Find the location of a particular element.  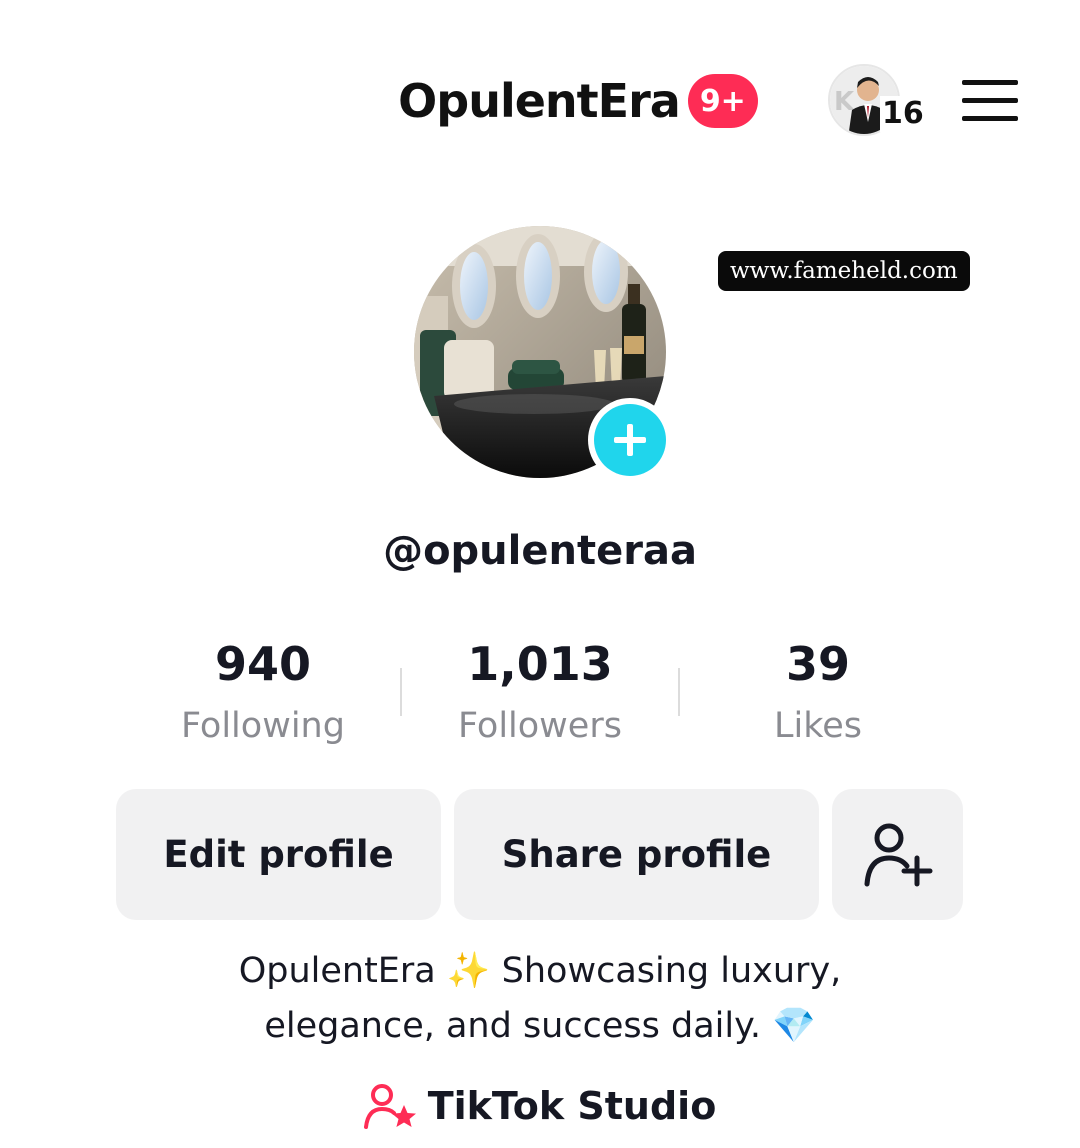

bio-line-1: OpulentEra ✨ Showcasing luxury, is located at coordinates (540, 971).